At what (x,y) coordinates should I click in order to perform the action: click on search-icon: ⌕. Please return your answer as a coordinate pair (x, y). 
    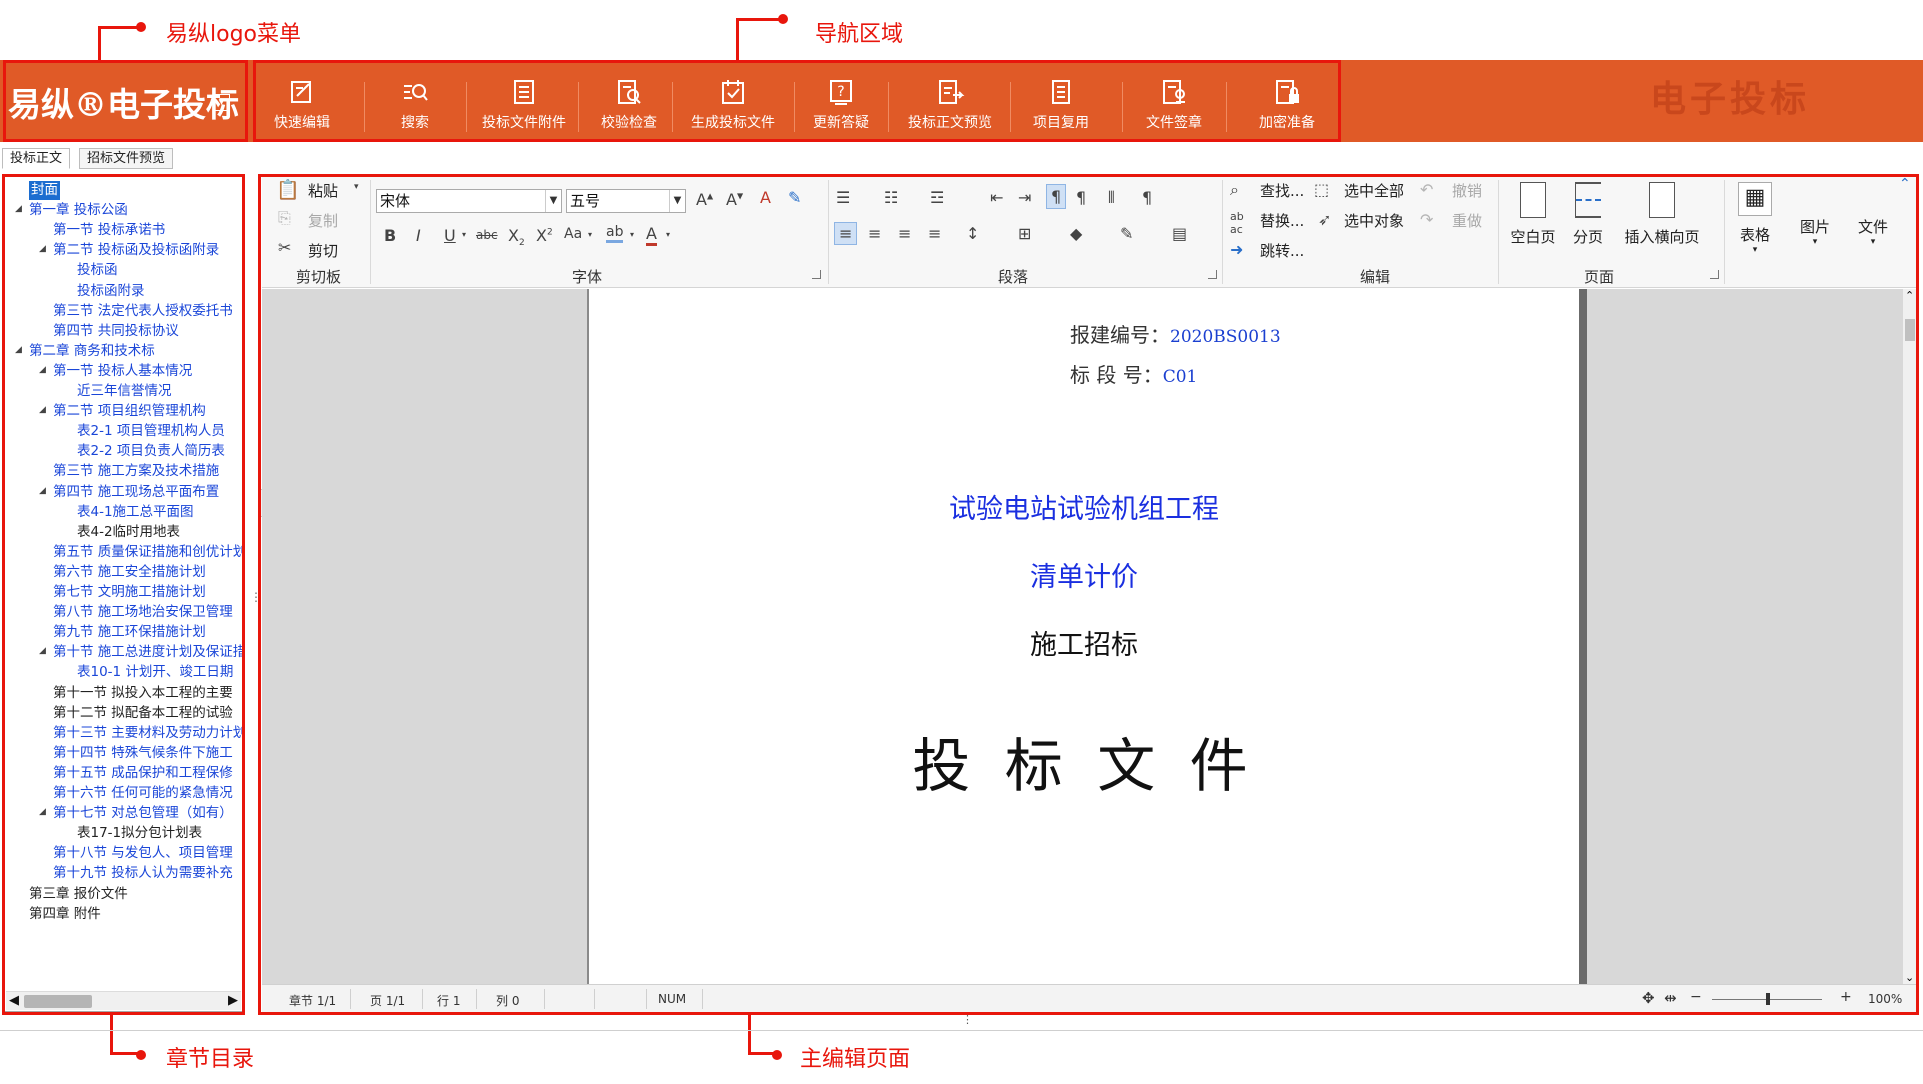
    Looking at the image, I should click on (1234, 190).